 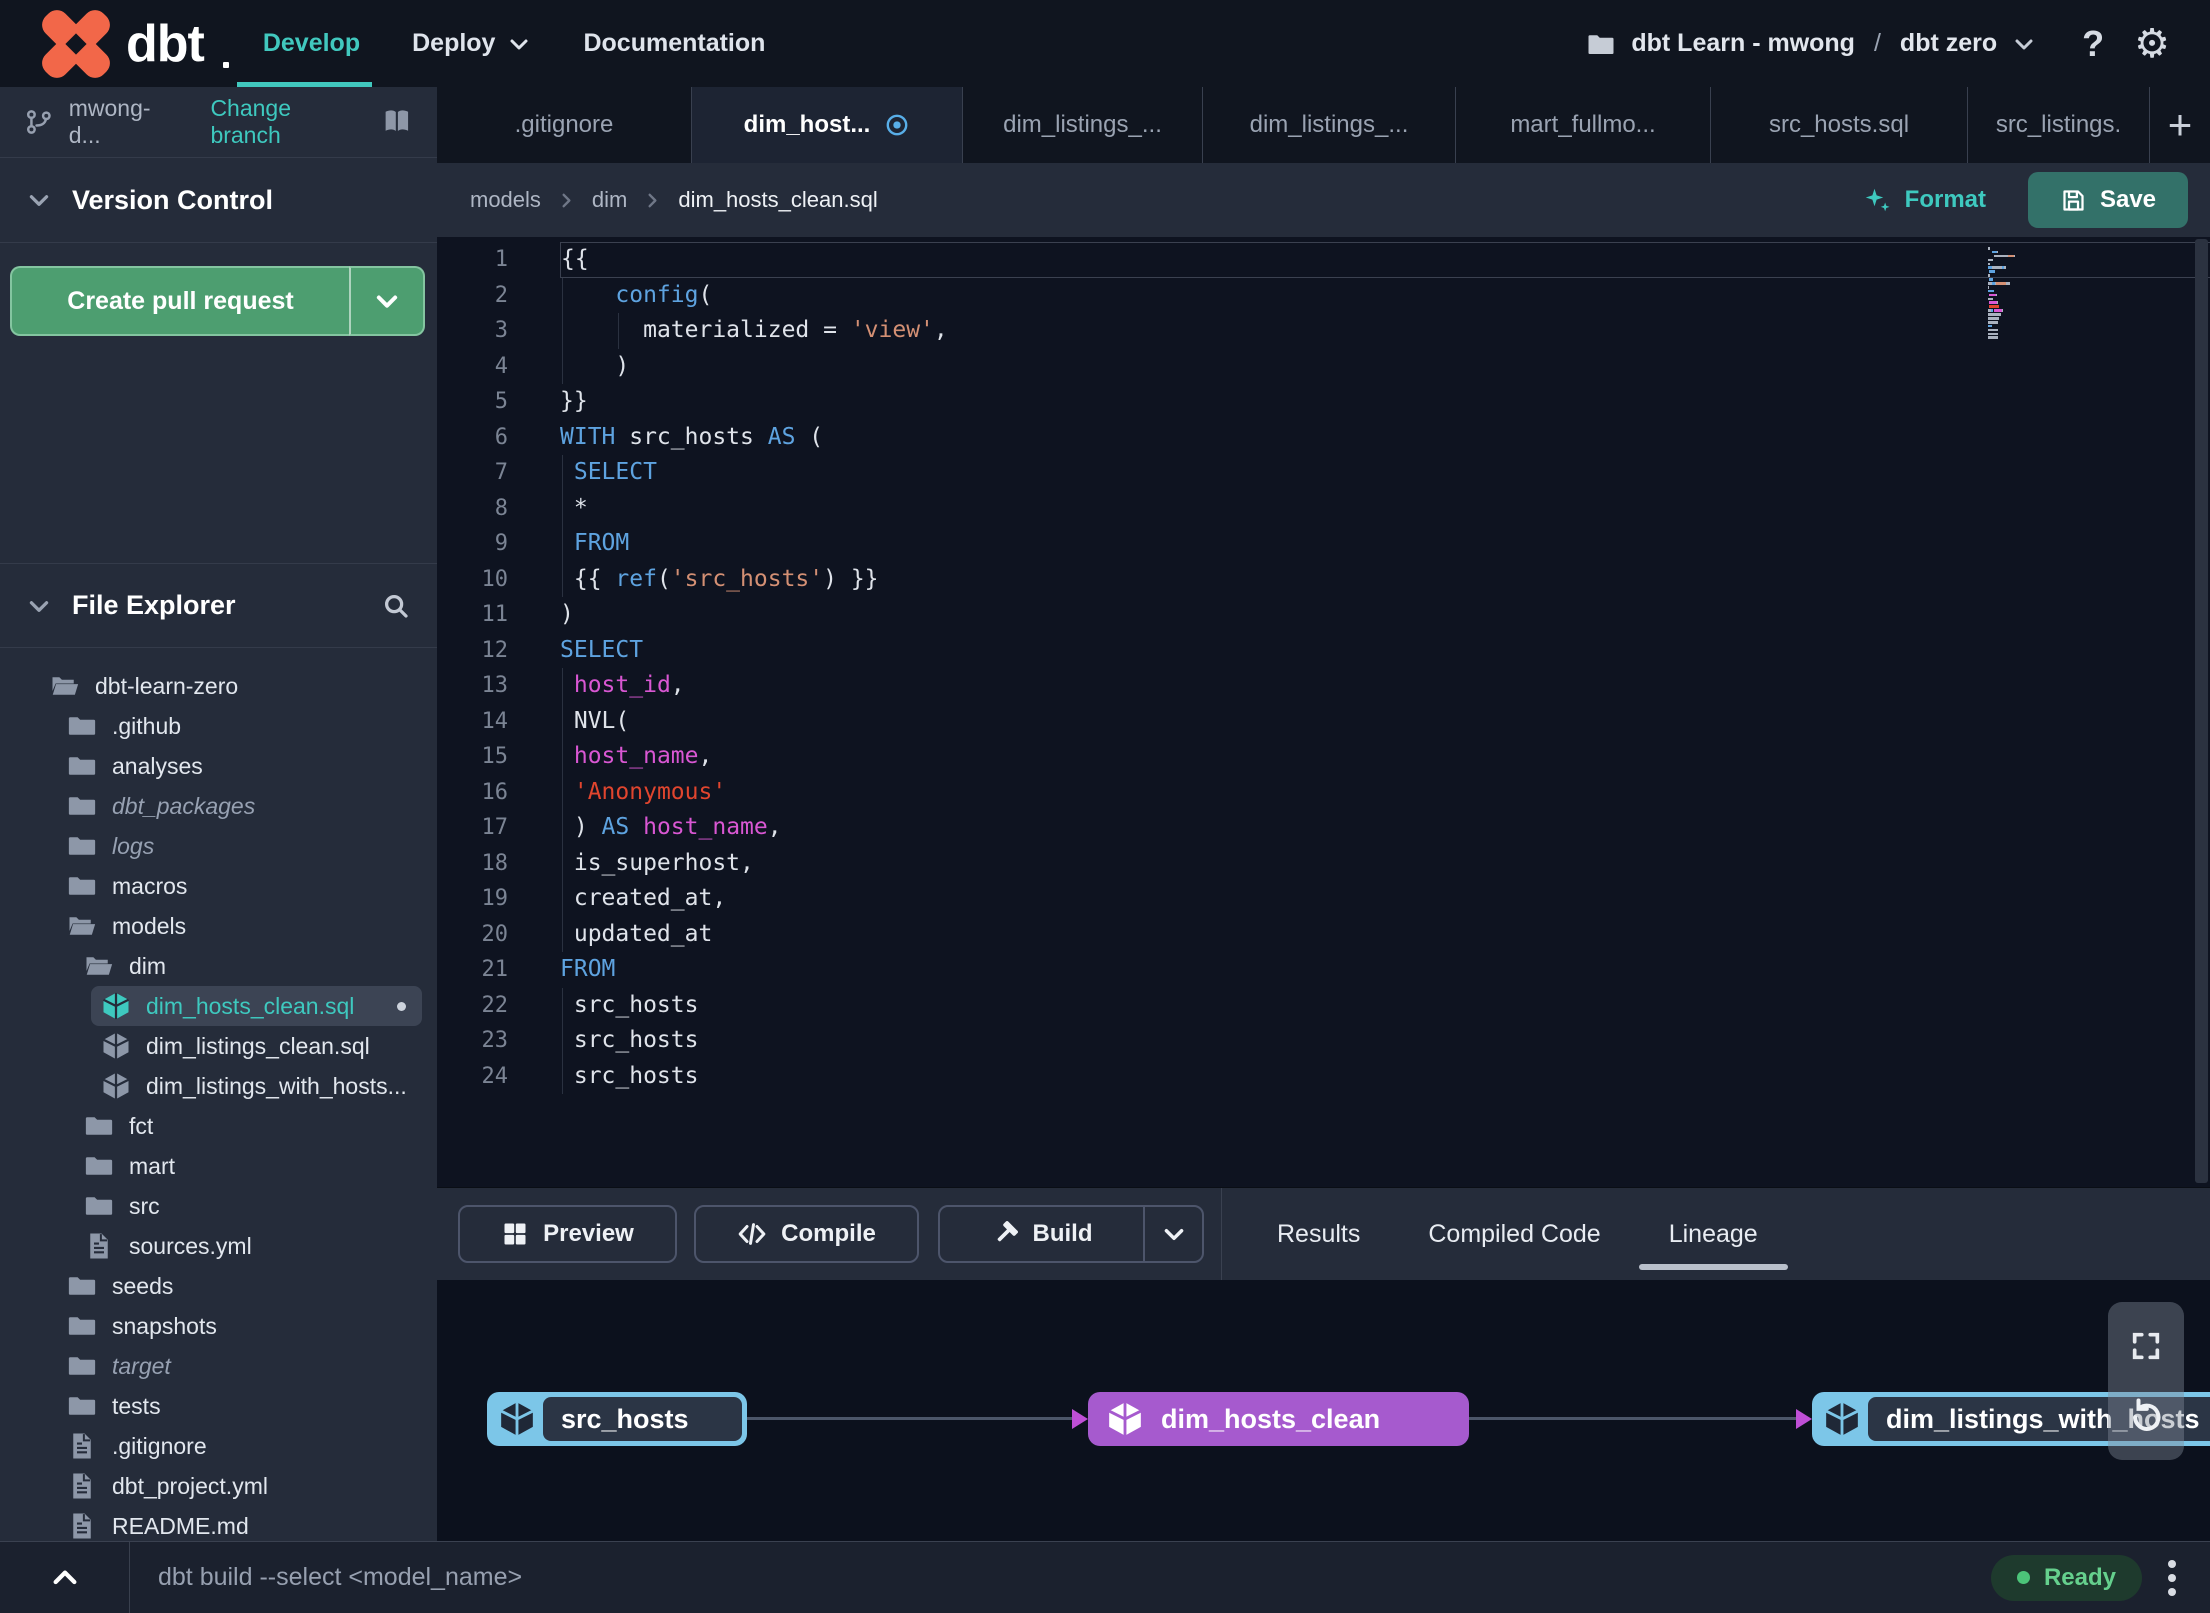 I want to click on code-line-22: 22 src_hosts, so click(x=1323, y=1005).